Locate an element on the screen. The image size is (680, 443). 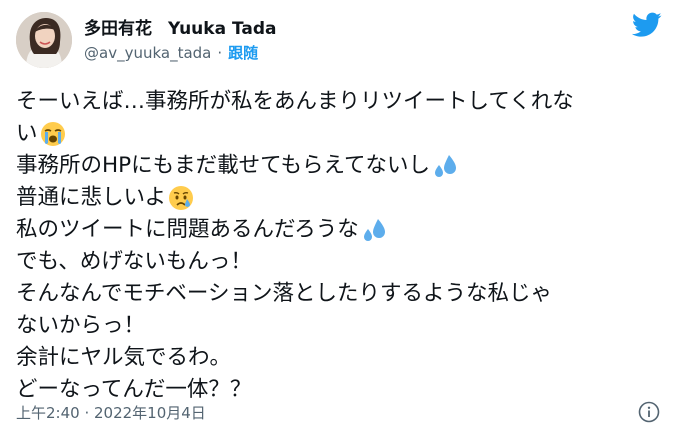
tweet-line-text: ないからっ！ is located at coordinates (81, 325).